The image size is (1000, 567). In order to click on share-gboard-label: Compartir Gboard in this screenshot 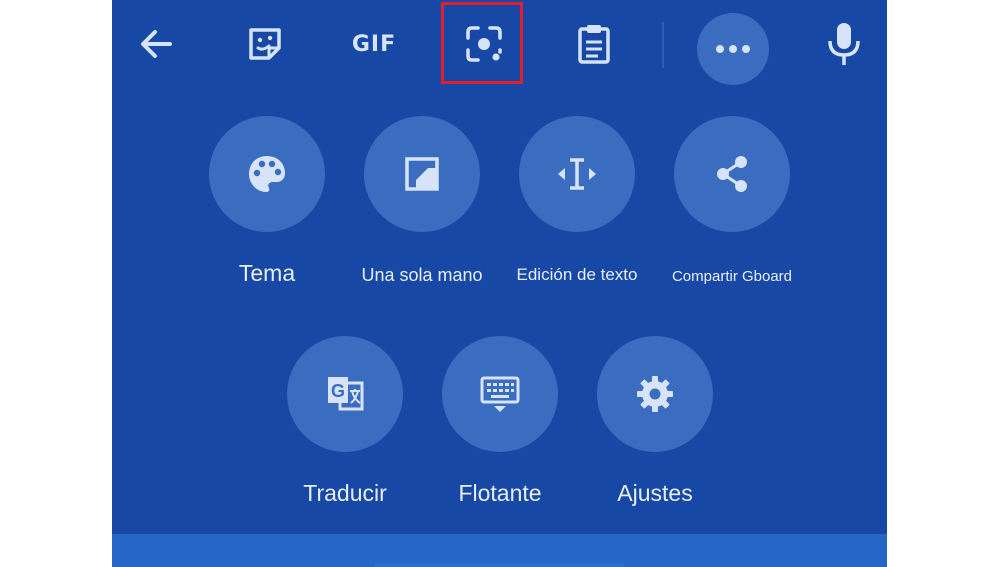, I will do `click(732, 276)`.